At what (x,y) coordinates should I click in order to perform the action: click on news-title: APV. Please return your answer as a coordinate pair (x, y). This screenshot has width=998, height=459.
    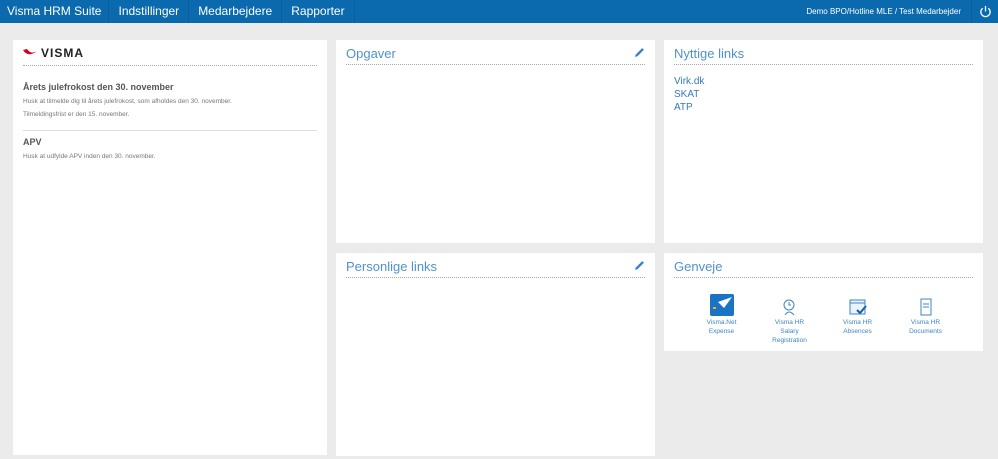
    Looking at the image, I should click on (32, 142).